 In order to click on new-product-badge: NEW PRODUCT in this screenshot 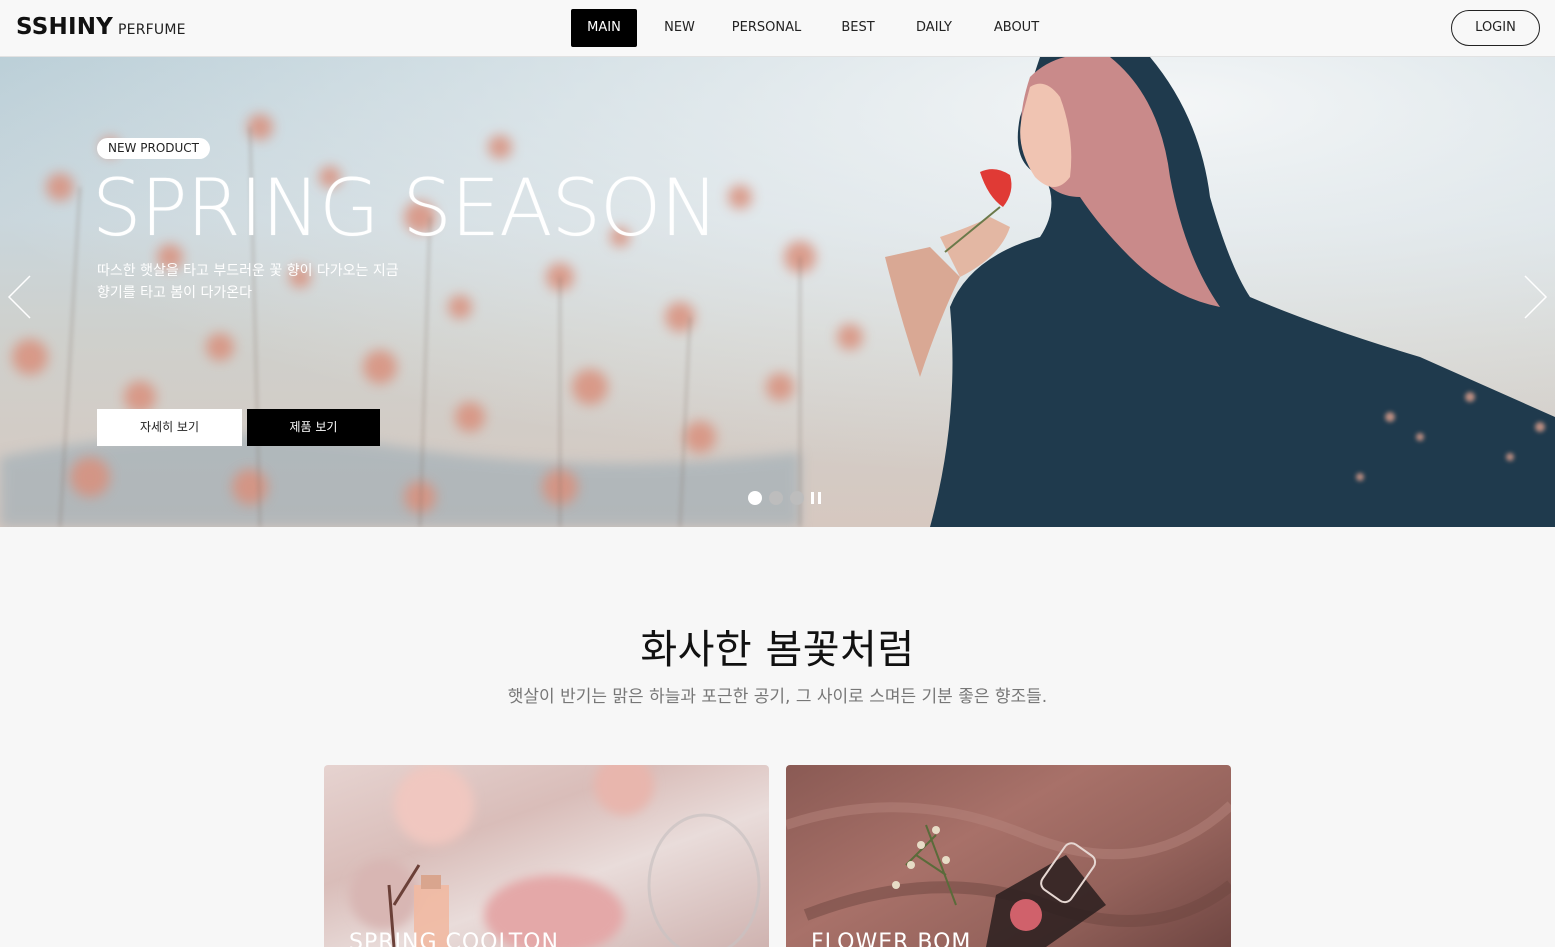, I will do `click(153, 148)`.